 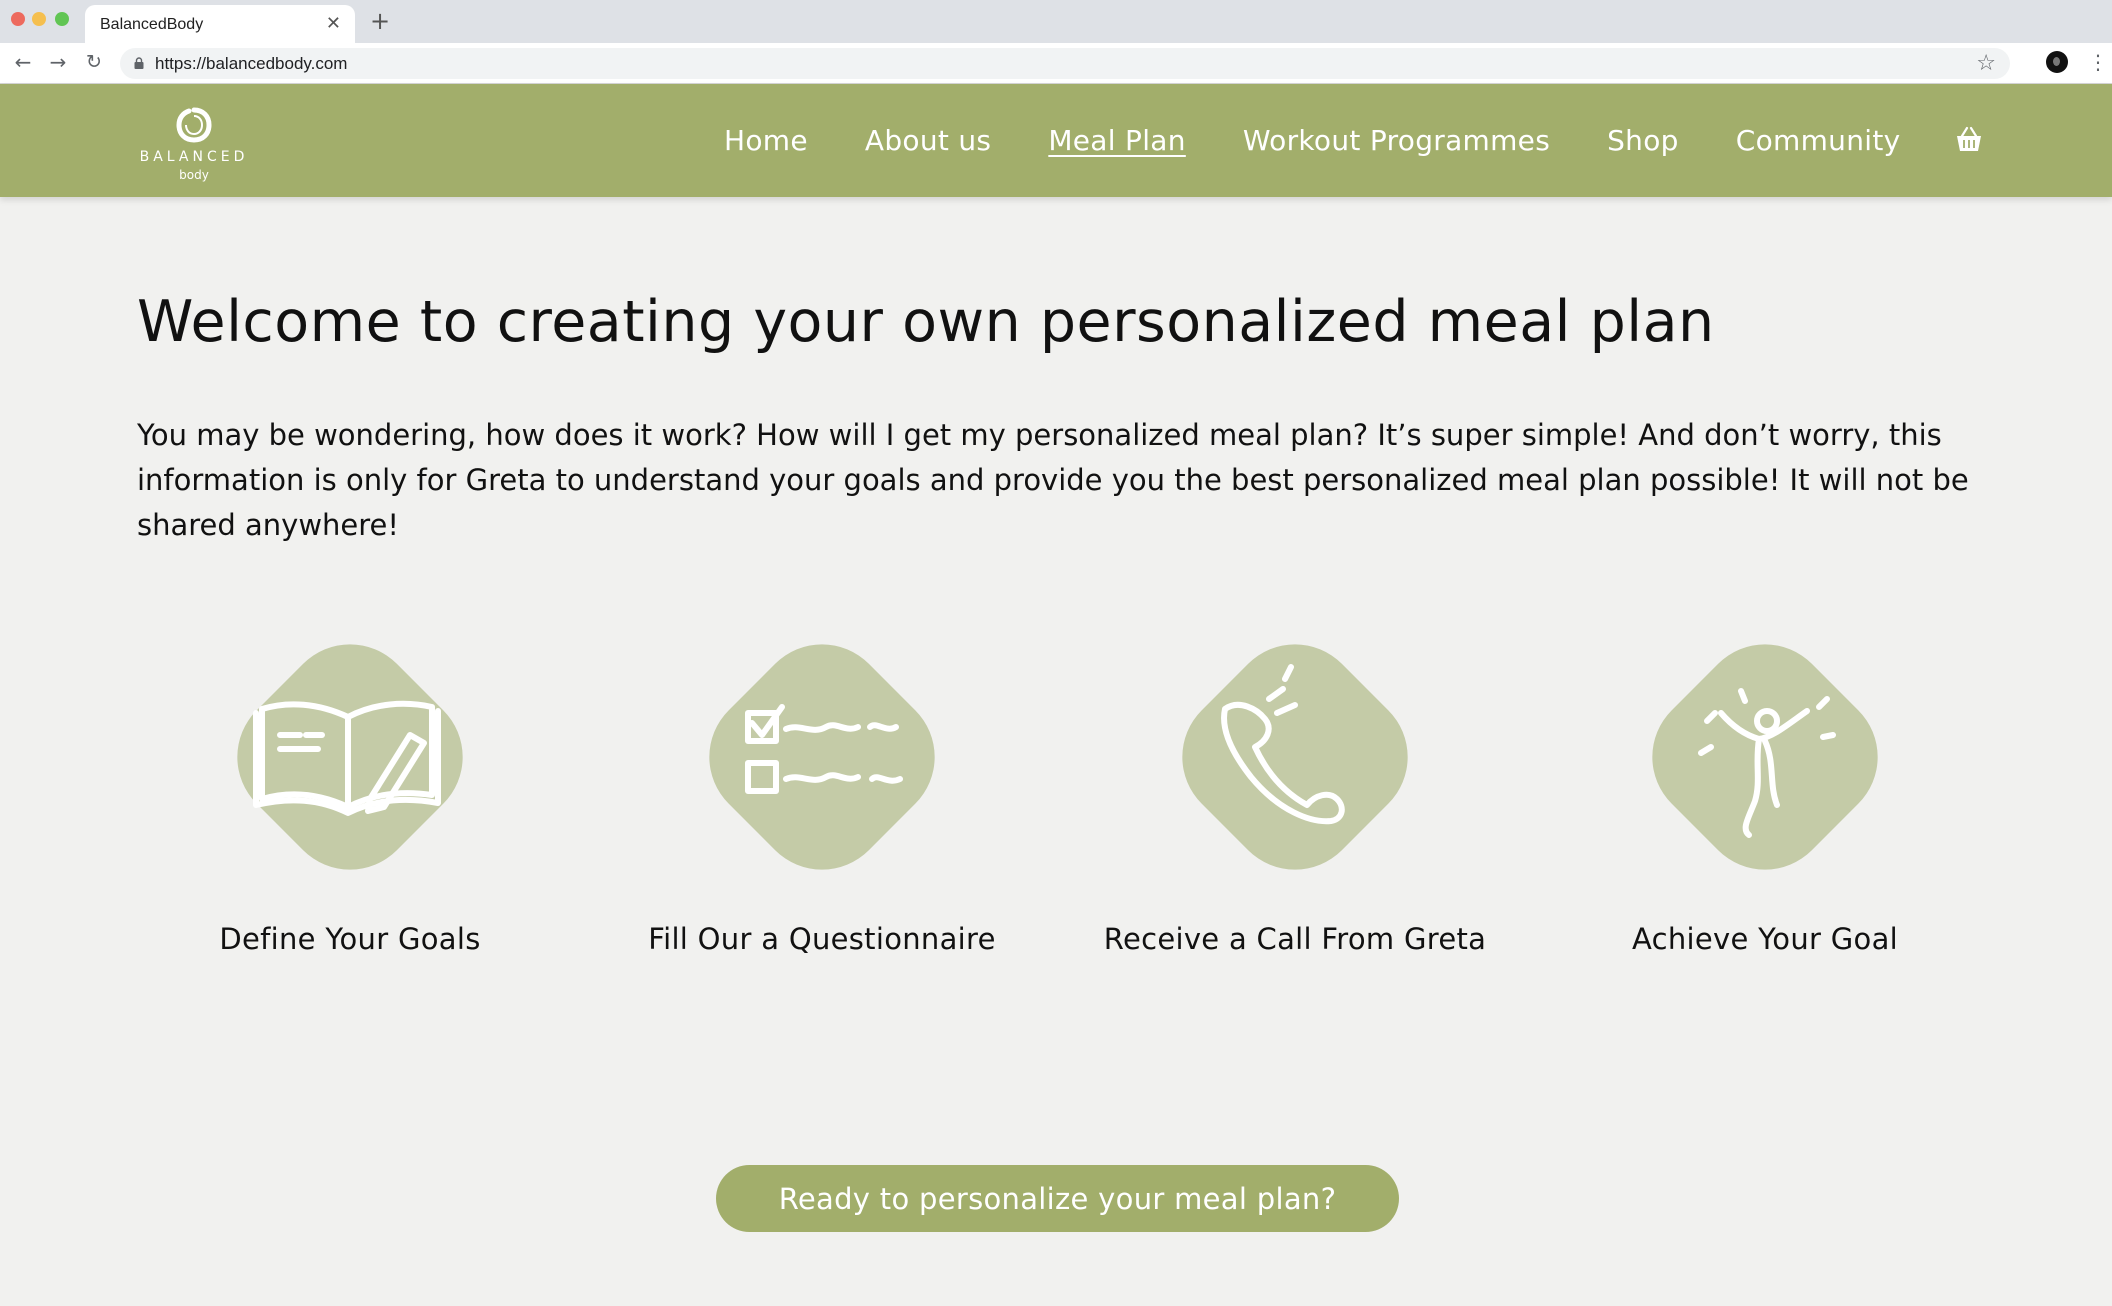 What do you see at coordinates (350, 939) in the screenshot?
I see `step-label: Define Your Goals` at bounding box center [350, 939].